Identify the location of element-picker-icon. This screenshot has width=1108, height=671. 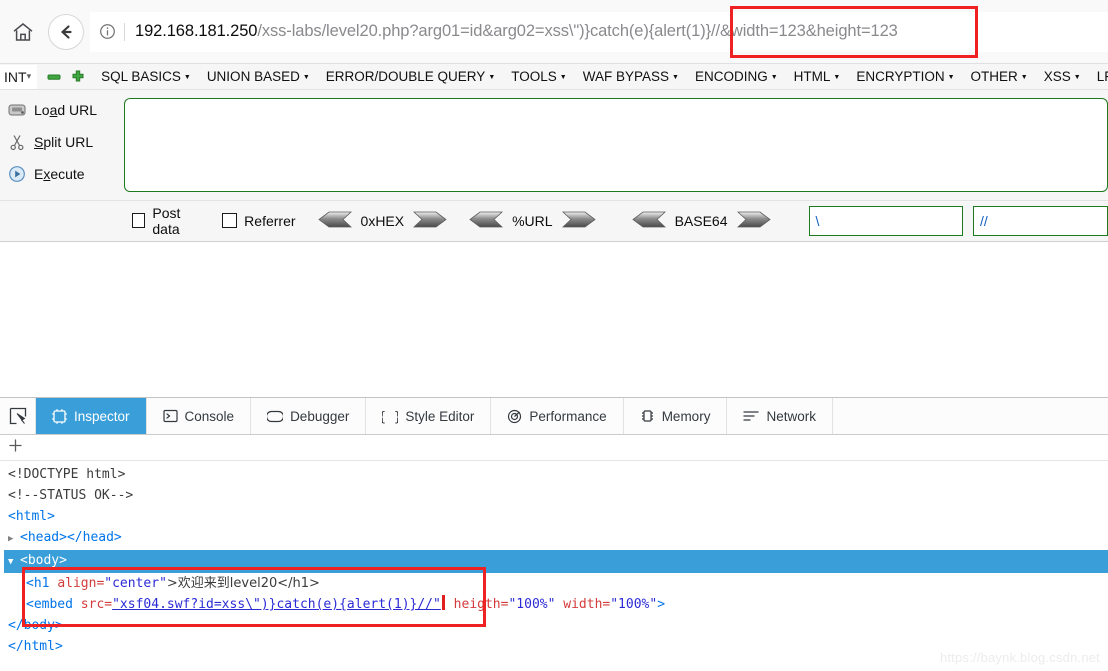
(18, 416).